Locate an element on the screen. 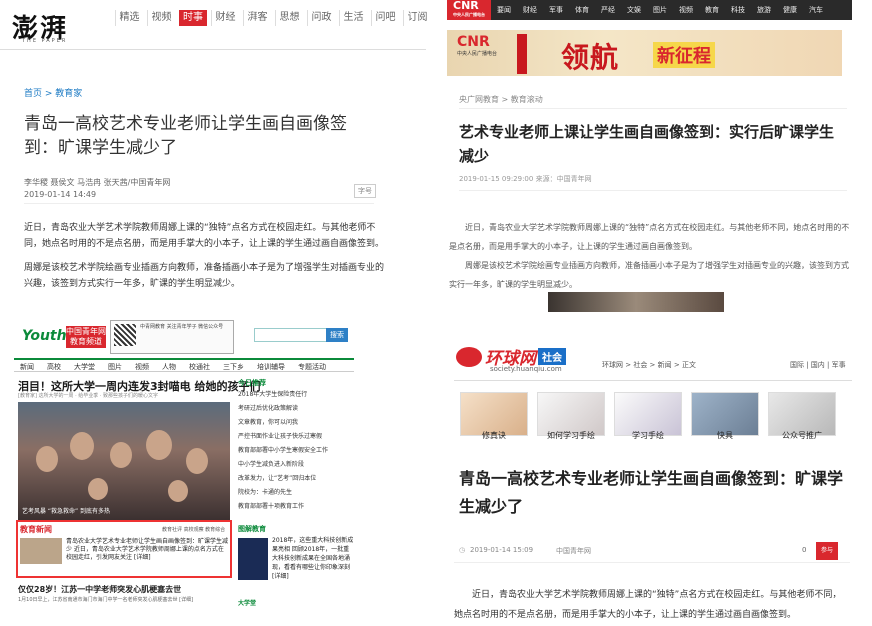  card-caption: 如何学习手绘 is located at coordinates (571, 435).